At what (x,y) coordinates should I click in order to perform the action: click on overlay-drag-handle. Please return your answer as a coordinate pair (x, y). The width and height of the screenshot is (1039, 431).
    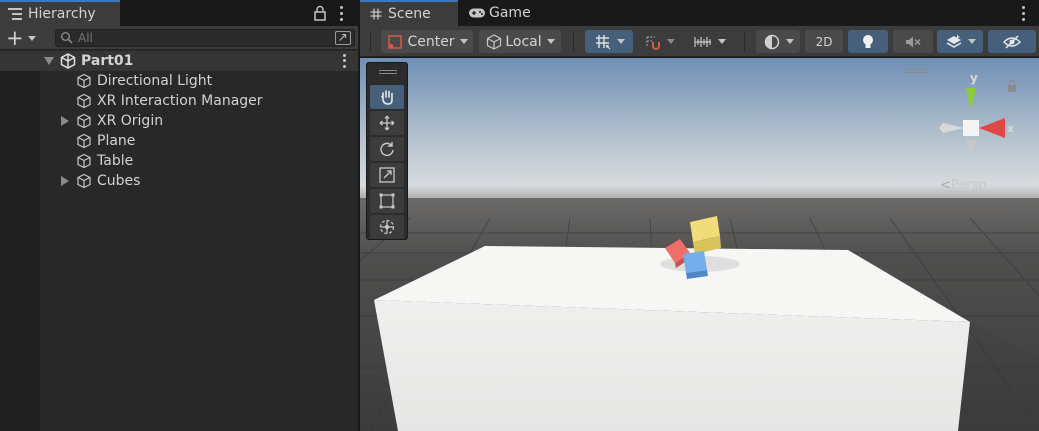
    Looking at the image, I should click on (916, 71).